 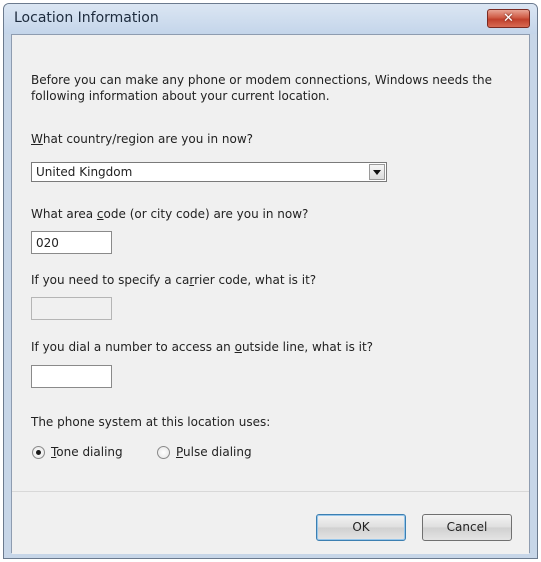 I want to click on outside-line-label-accel: o, so click(x=238, y=347).